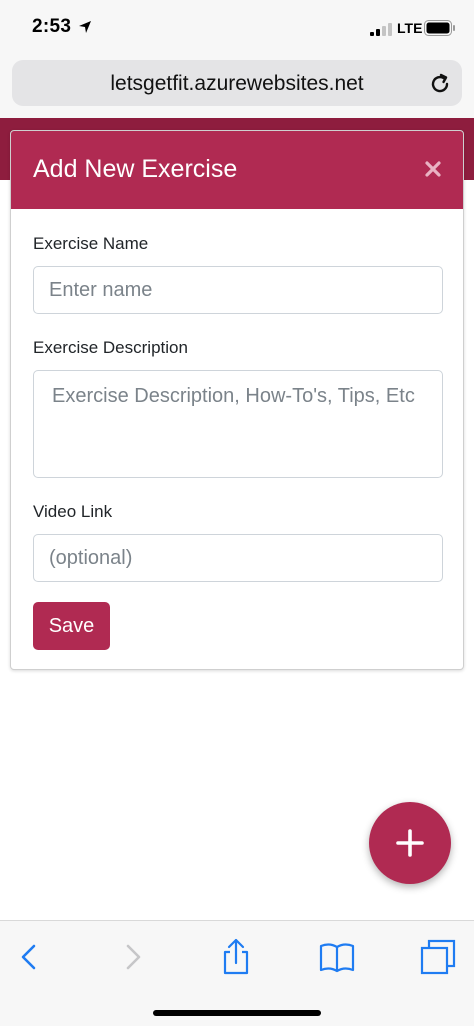 The height and width of the screenshot is (1026, 474). I want to click on share-icon, so click(236, 957).